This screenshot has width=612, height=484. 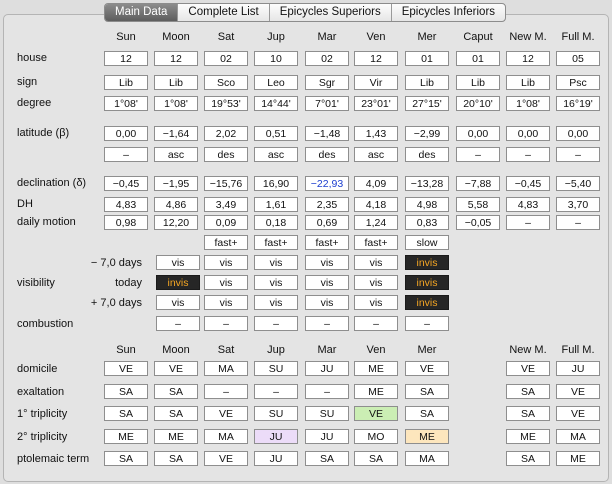 I want to click on row-label-house: house, so click(x=32, y=58).